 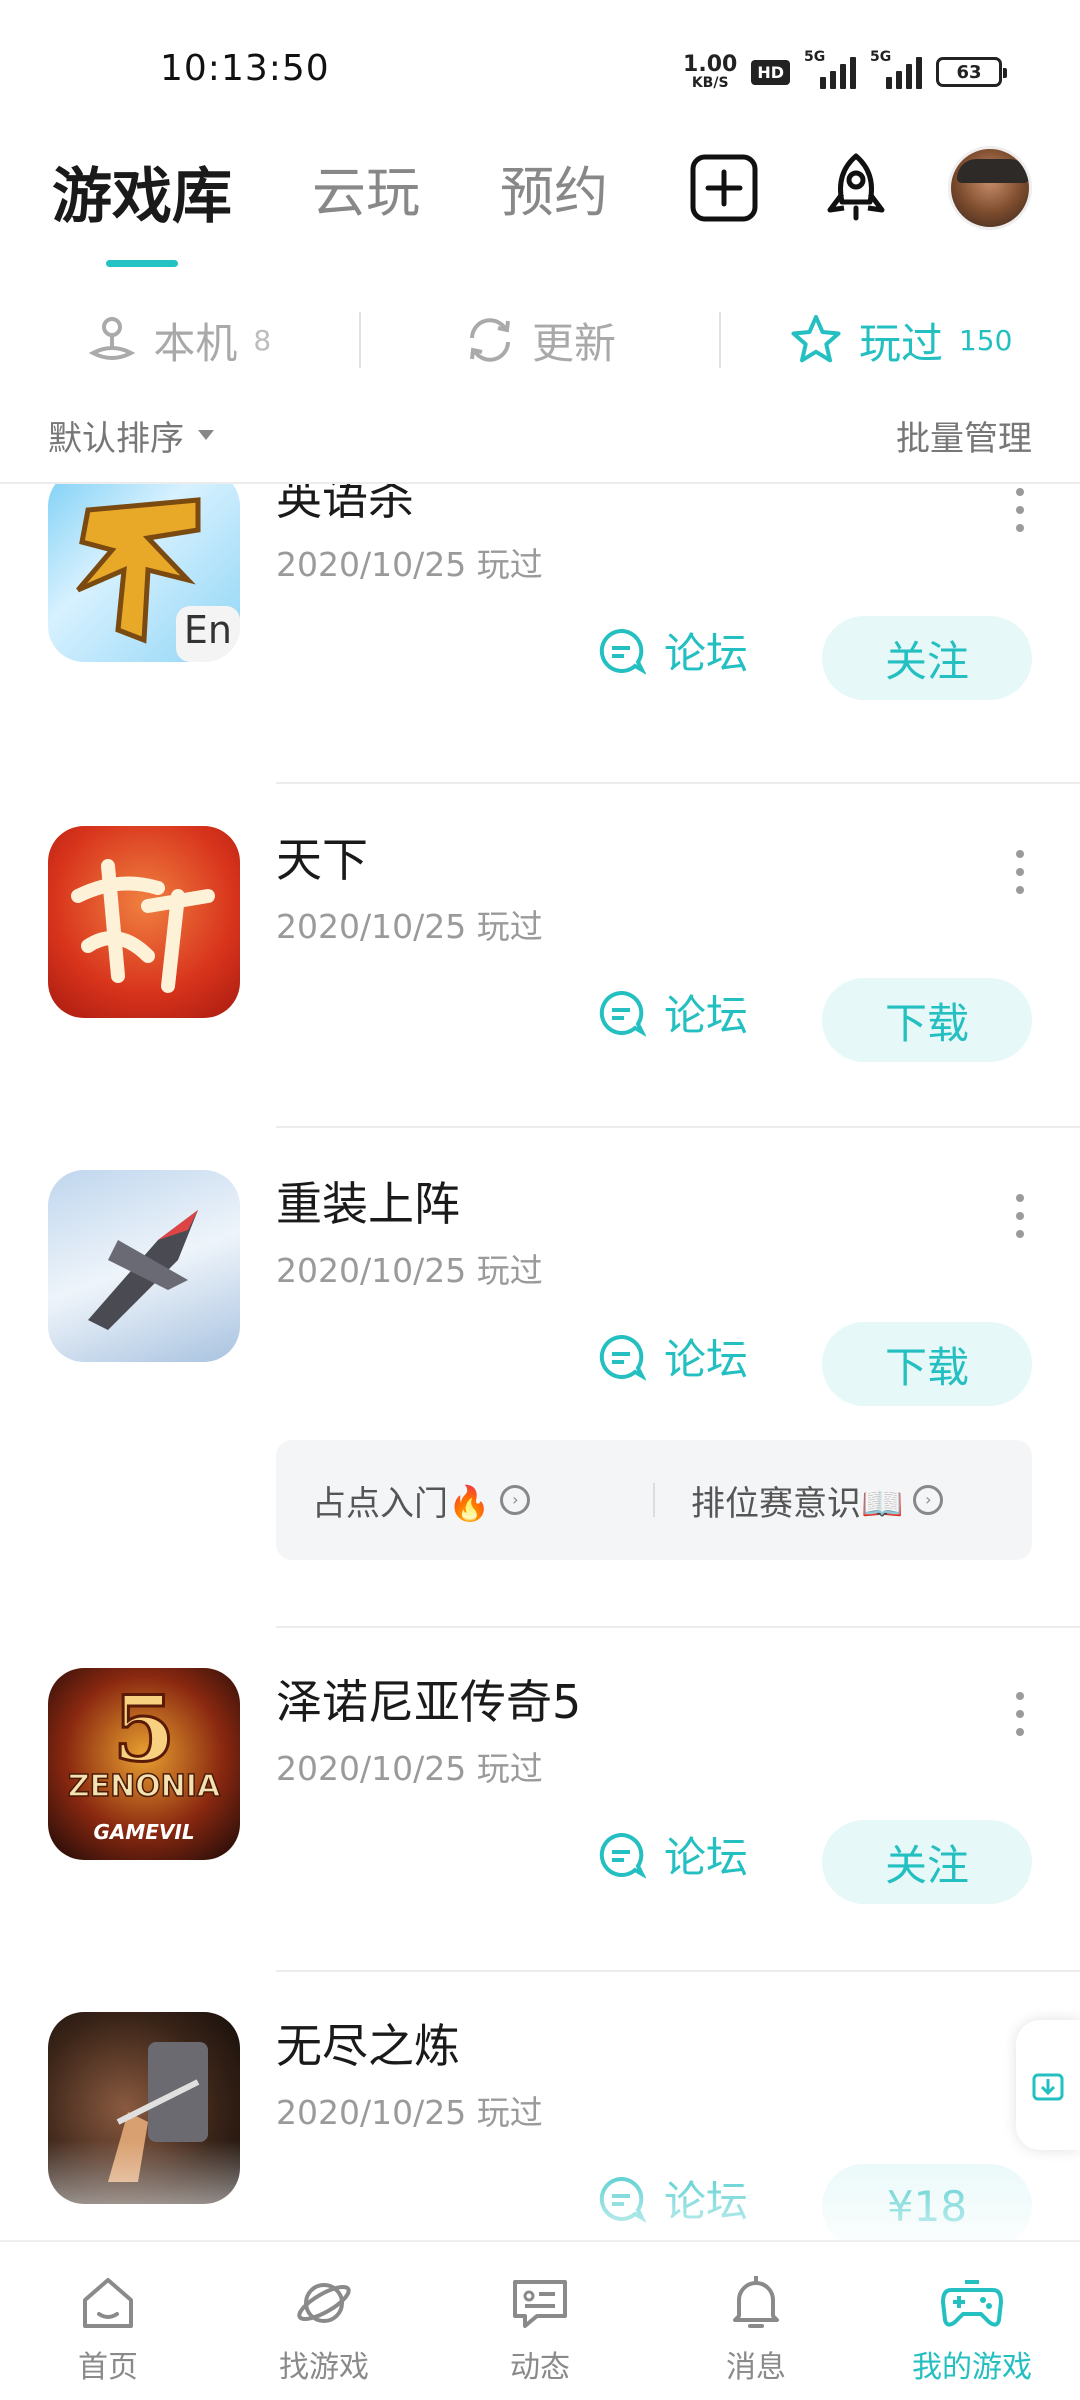 I want to click on refresh-icon, so click(x=490, y=340).